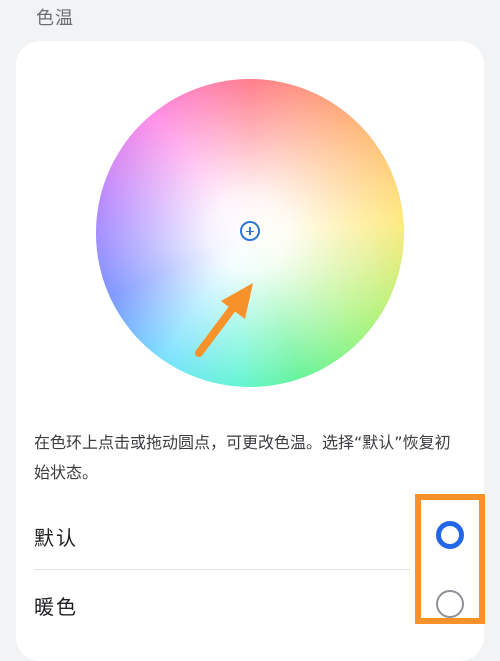 The width and height of the screenshot is (500, 661). What do you see at coordinates (56, 538) in the screenshot?
I see `option-default-label: 默认` at bounding box center [56, 538].